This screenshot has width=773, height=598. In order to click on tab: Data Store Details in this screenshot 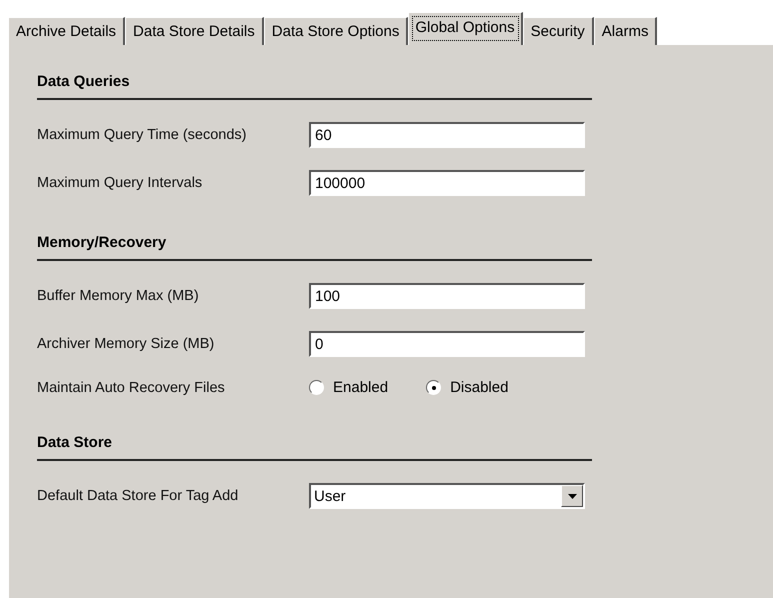, I will do `click(194, 31)`.